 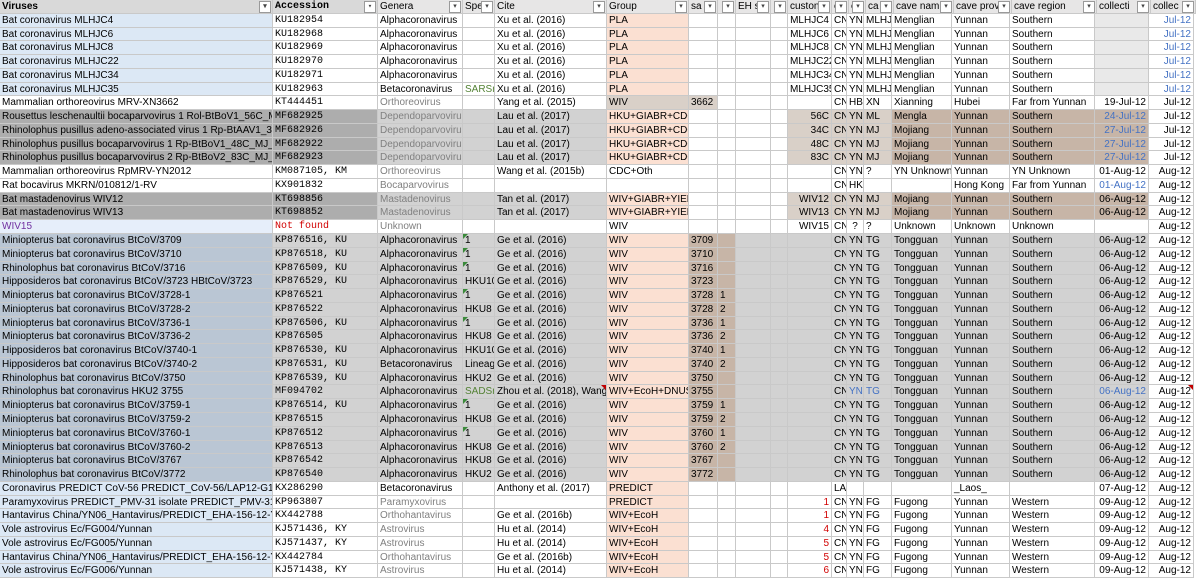 I want to click on cell-acc: KJ571438, KY, so click(x=325, y=571).